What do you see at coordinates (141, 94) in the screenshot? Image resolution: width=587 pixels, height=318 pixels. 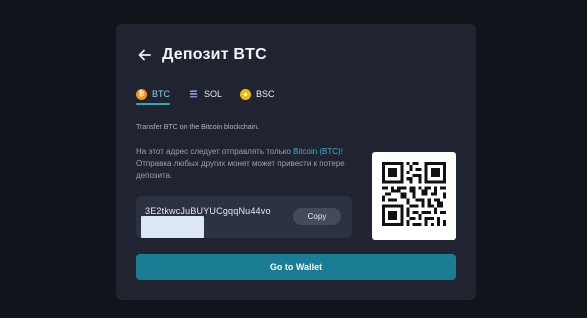 I see `bitcoin-icon: ₿` at bounding box center [141, 94].